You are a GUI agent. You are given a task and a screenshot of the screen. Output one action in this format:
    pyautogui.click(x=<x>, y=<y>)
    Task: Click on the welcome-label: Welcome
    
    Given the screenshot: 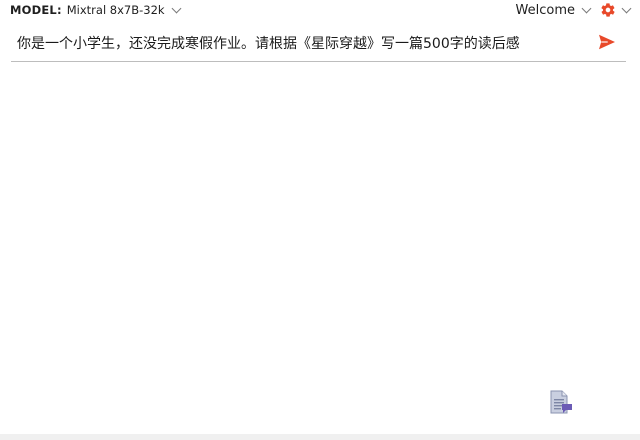 What is the action you would take?
    pyautogui.click(x=545, y=10)
    